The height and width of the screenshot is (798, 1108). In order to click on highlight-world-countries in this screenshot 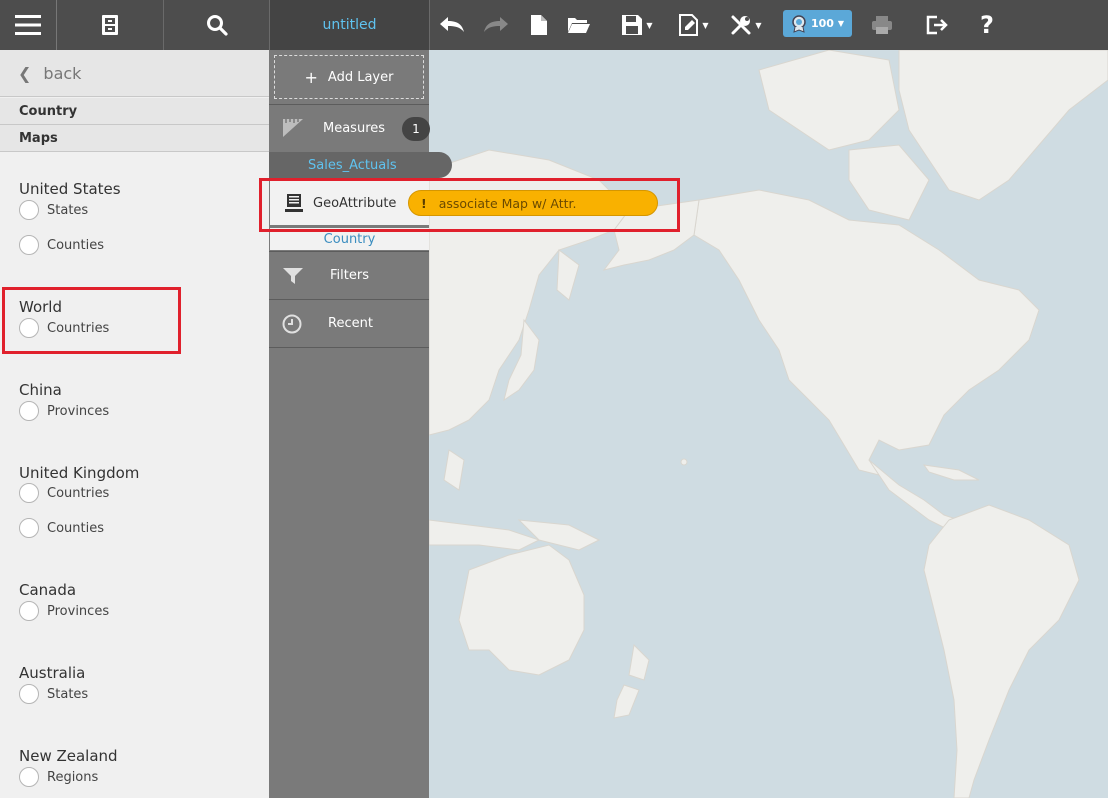, I will do `click(91, 320)`.